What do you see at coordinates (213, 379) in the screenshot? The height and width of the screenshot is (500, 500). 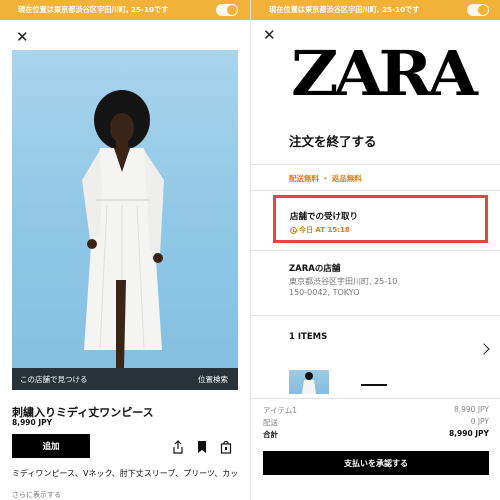 I see `location-search-link: 位置検索` at bounding box center [213, 379].